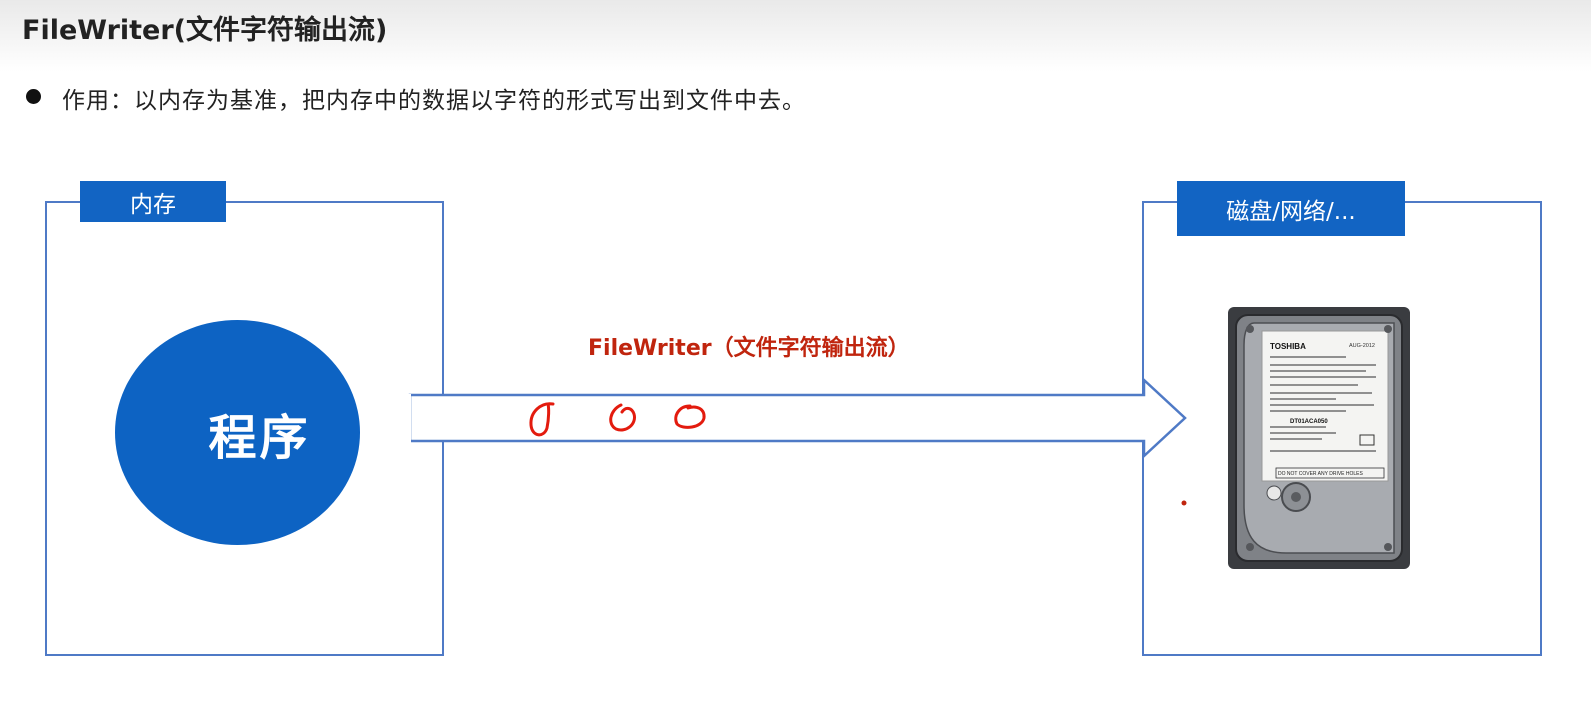 The height and width of the screenshot is (706, 1591). Describe the element at coordinates (797, 418) in the screenshot. I see `stream-arrow-shape` at that location.